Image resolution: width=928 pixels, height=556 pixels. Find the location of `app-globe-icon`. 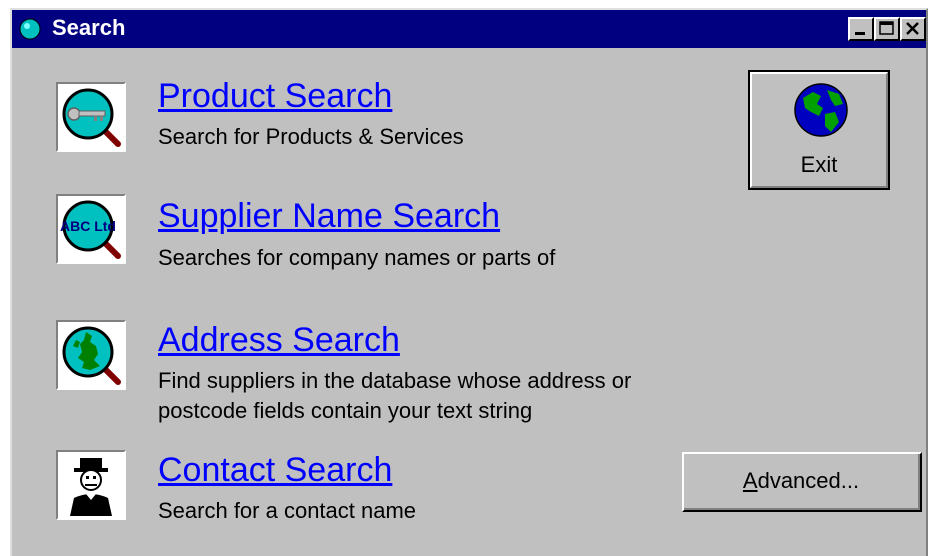

app-globe-icon is located at coordinates (30, 29).